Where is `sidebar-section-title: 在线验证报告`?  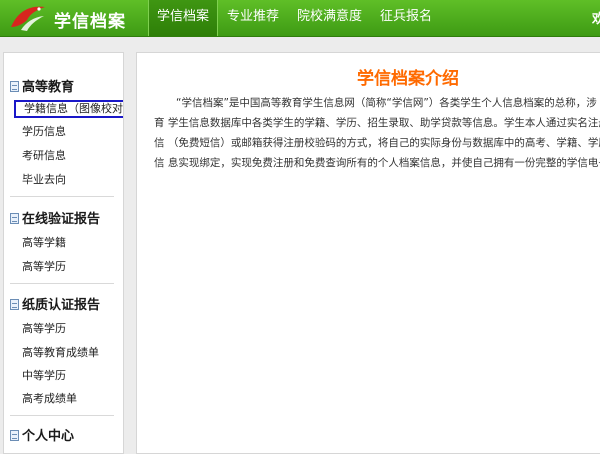 sidebar-section-title: 在线验证报告 is located at coordinates (61, 219).